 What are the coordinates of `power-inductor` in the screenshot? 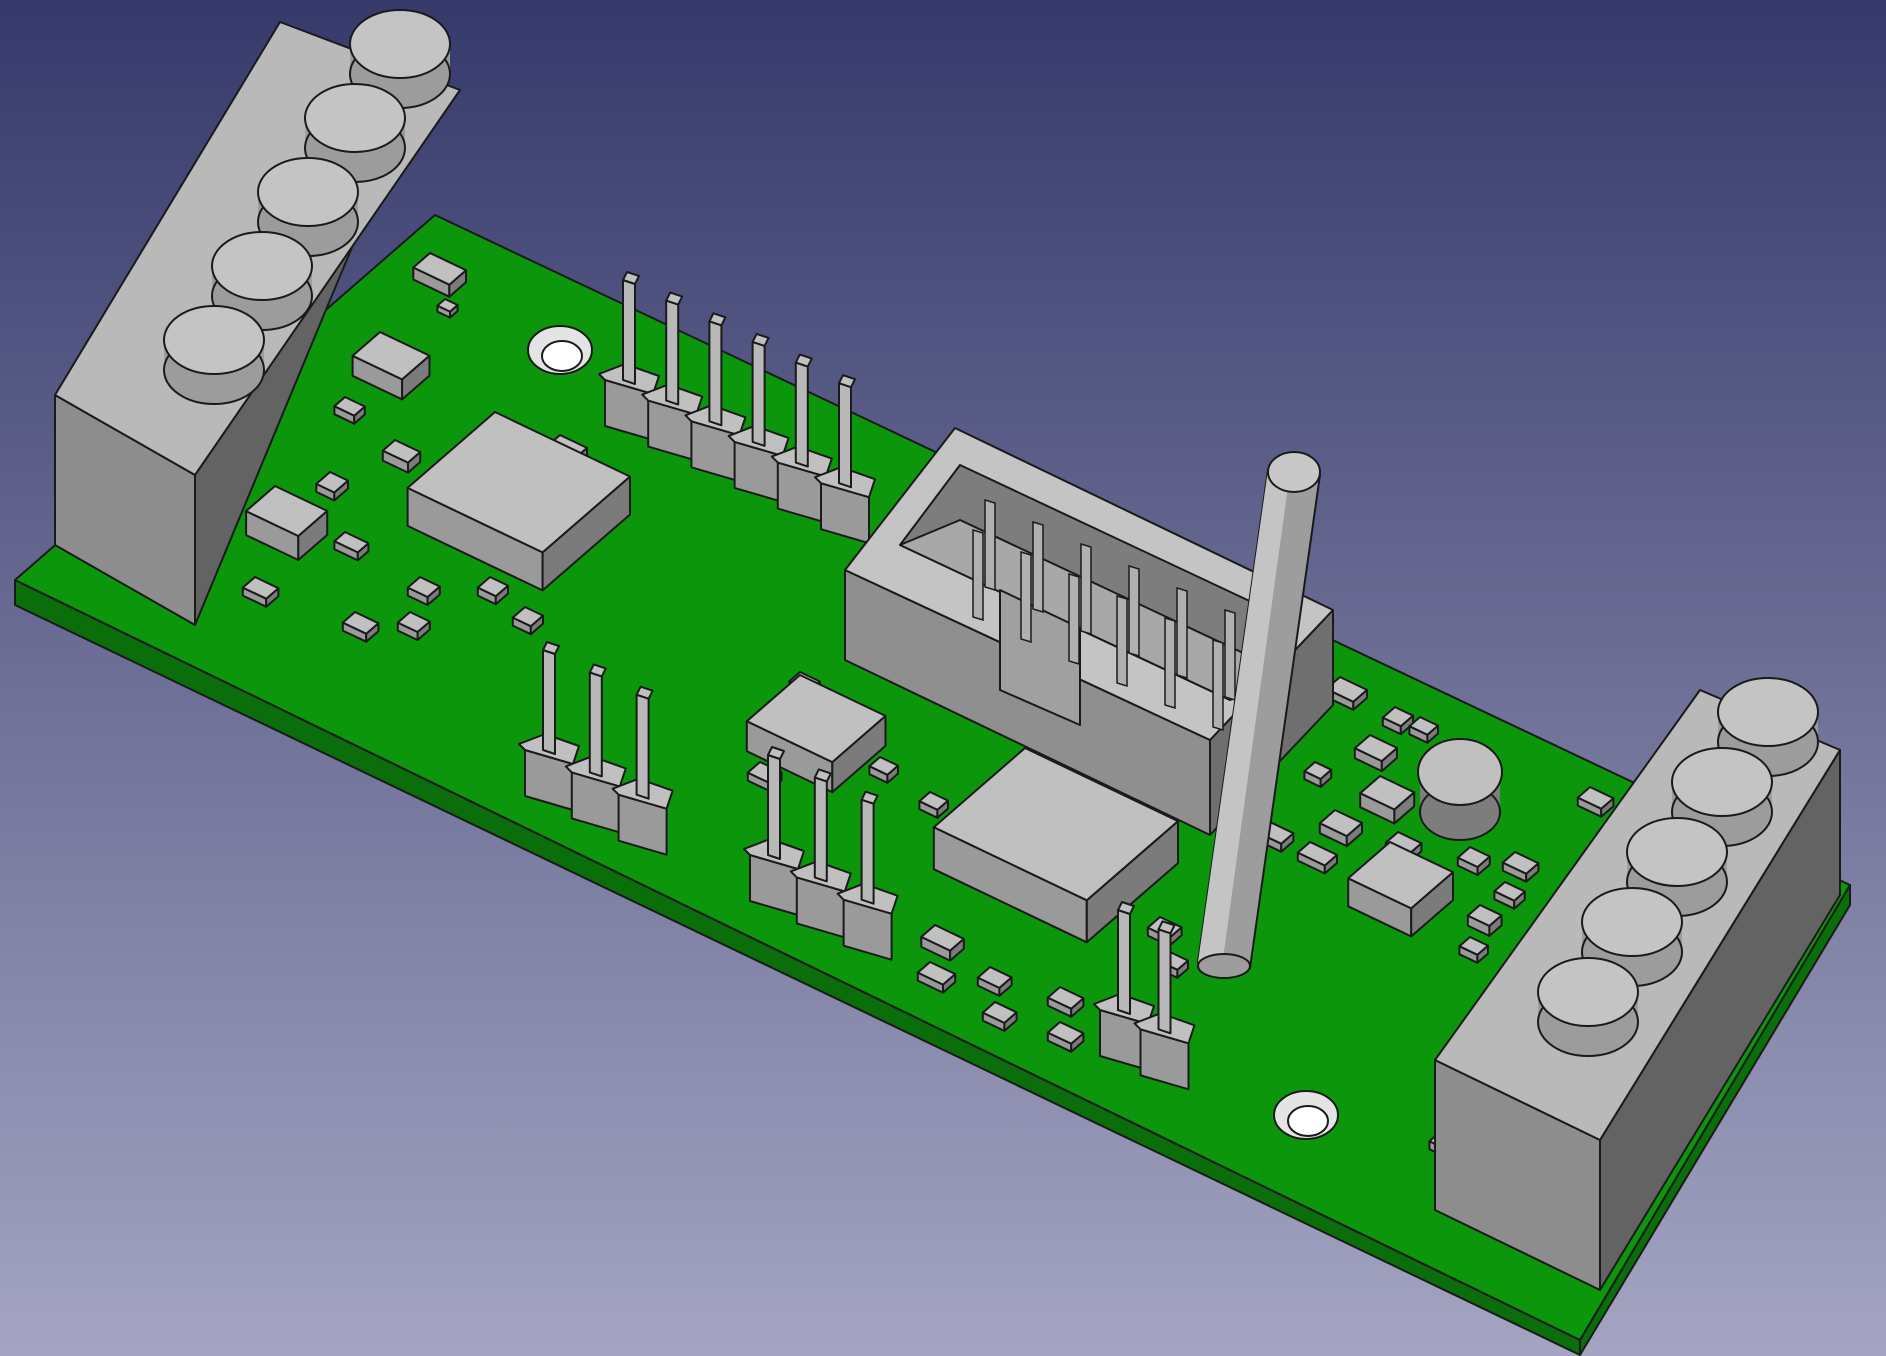 It's located at (1460, 789).